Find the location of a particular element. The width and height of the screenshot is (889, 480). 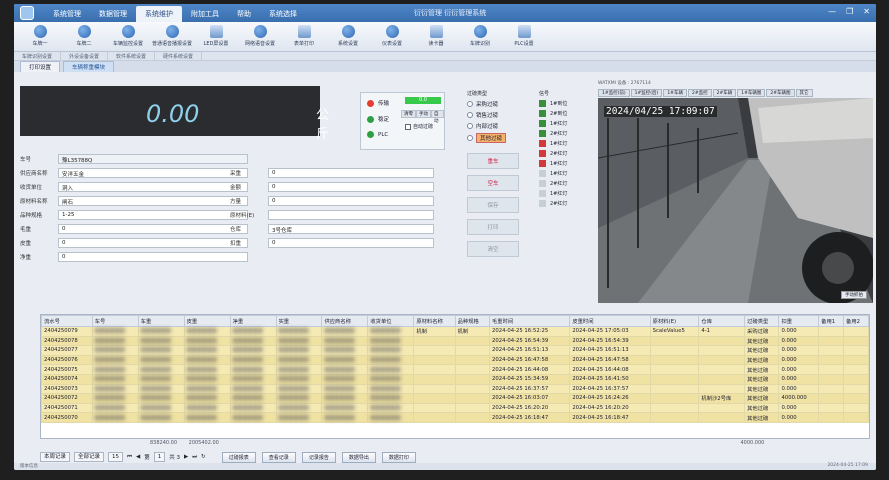

field-input: 豫L35788Q is located at coordinates (153, 159).